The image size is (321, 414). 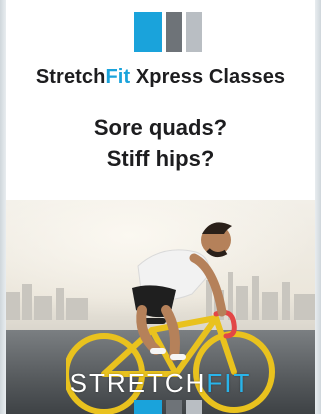 I want to click on question-sore-quads: Sore quads?, so click(x=160, y=127).